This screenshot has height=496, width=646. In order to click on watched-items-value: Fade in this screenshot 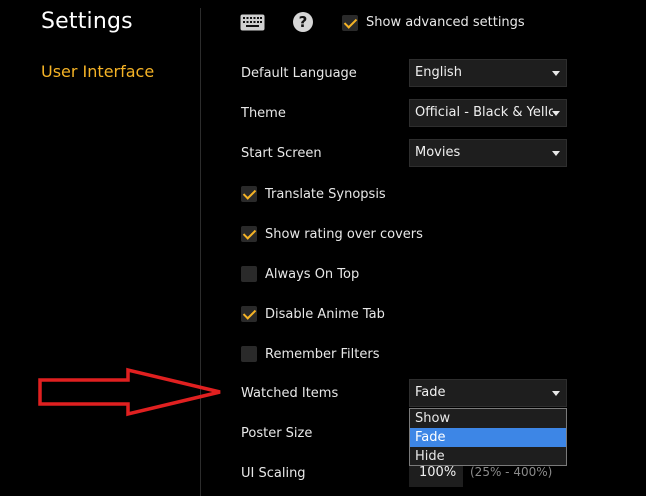, I will do `click(430, 392)`.